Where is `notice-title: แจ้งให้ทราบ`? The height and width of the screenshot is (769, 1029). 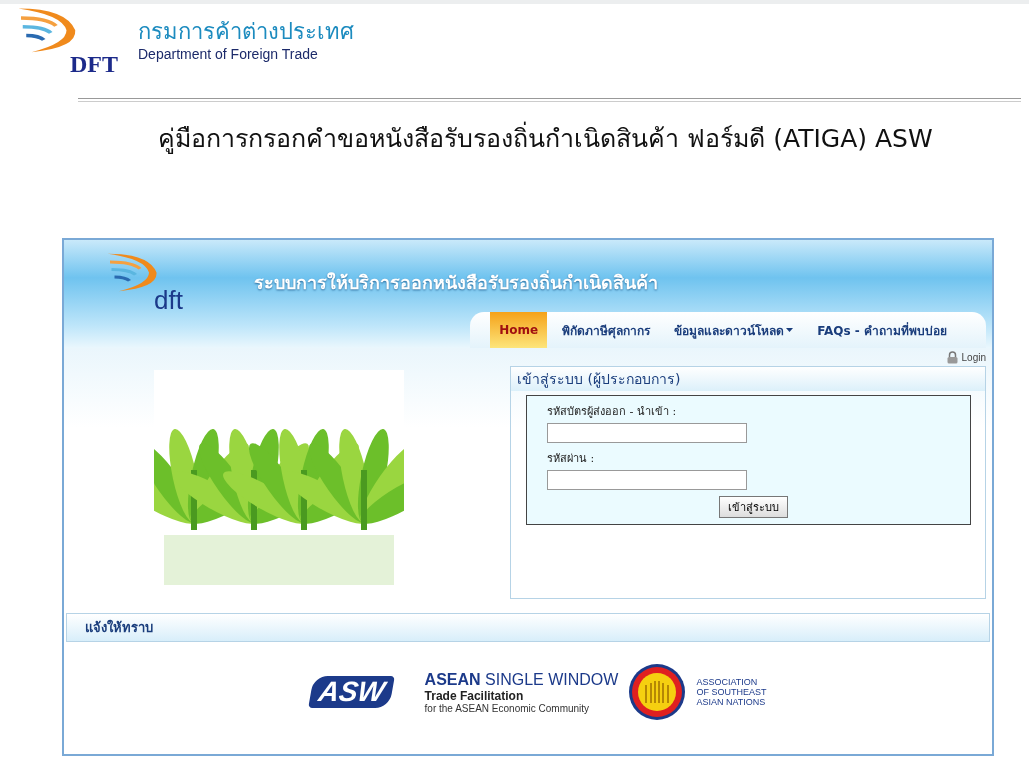 notice-title: แจ้งให้ทราบ is located at coordinates (119, 627).